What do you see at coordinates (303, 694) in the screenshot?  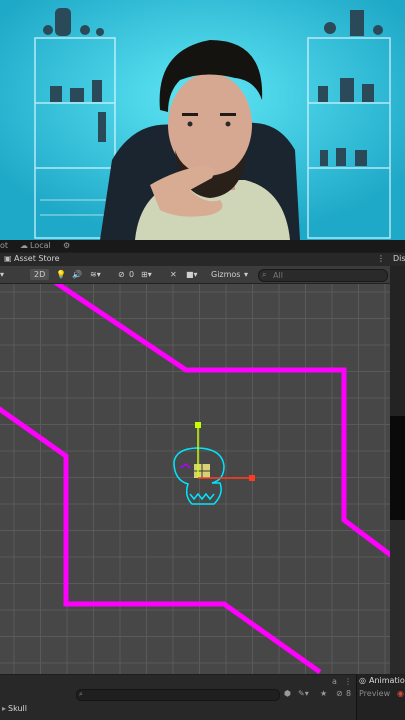 I see `tag-icon: ✎▾` at bounding box center [303, 694].